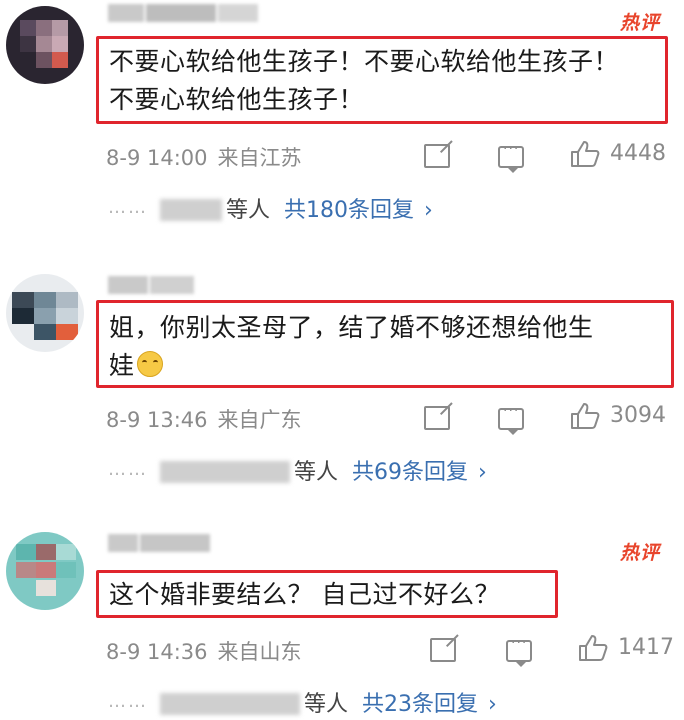 The image size is (684, 720). I want to click on comment-date: 8-9 14:00, so click(157, 158).